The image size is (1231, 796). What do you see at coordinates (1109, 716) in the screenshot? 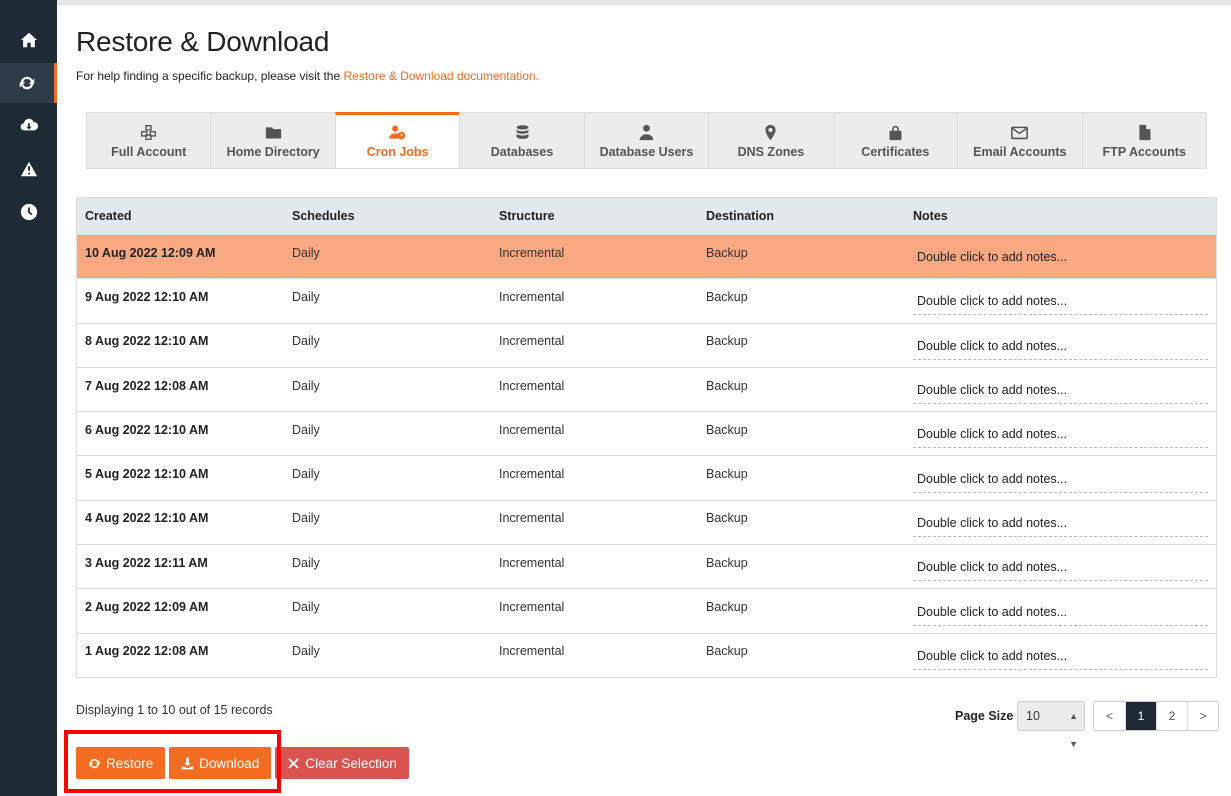
I see `prev-page-button: <` at bounding box center [1109, 716].